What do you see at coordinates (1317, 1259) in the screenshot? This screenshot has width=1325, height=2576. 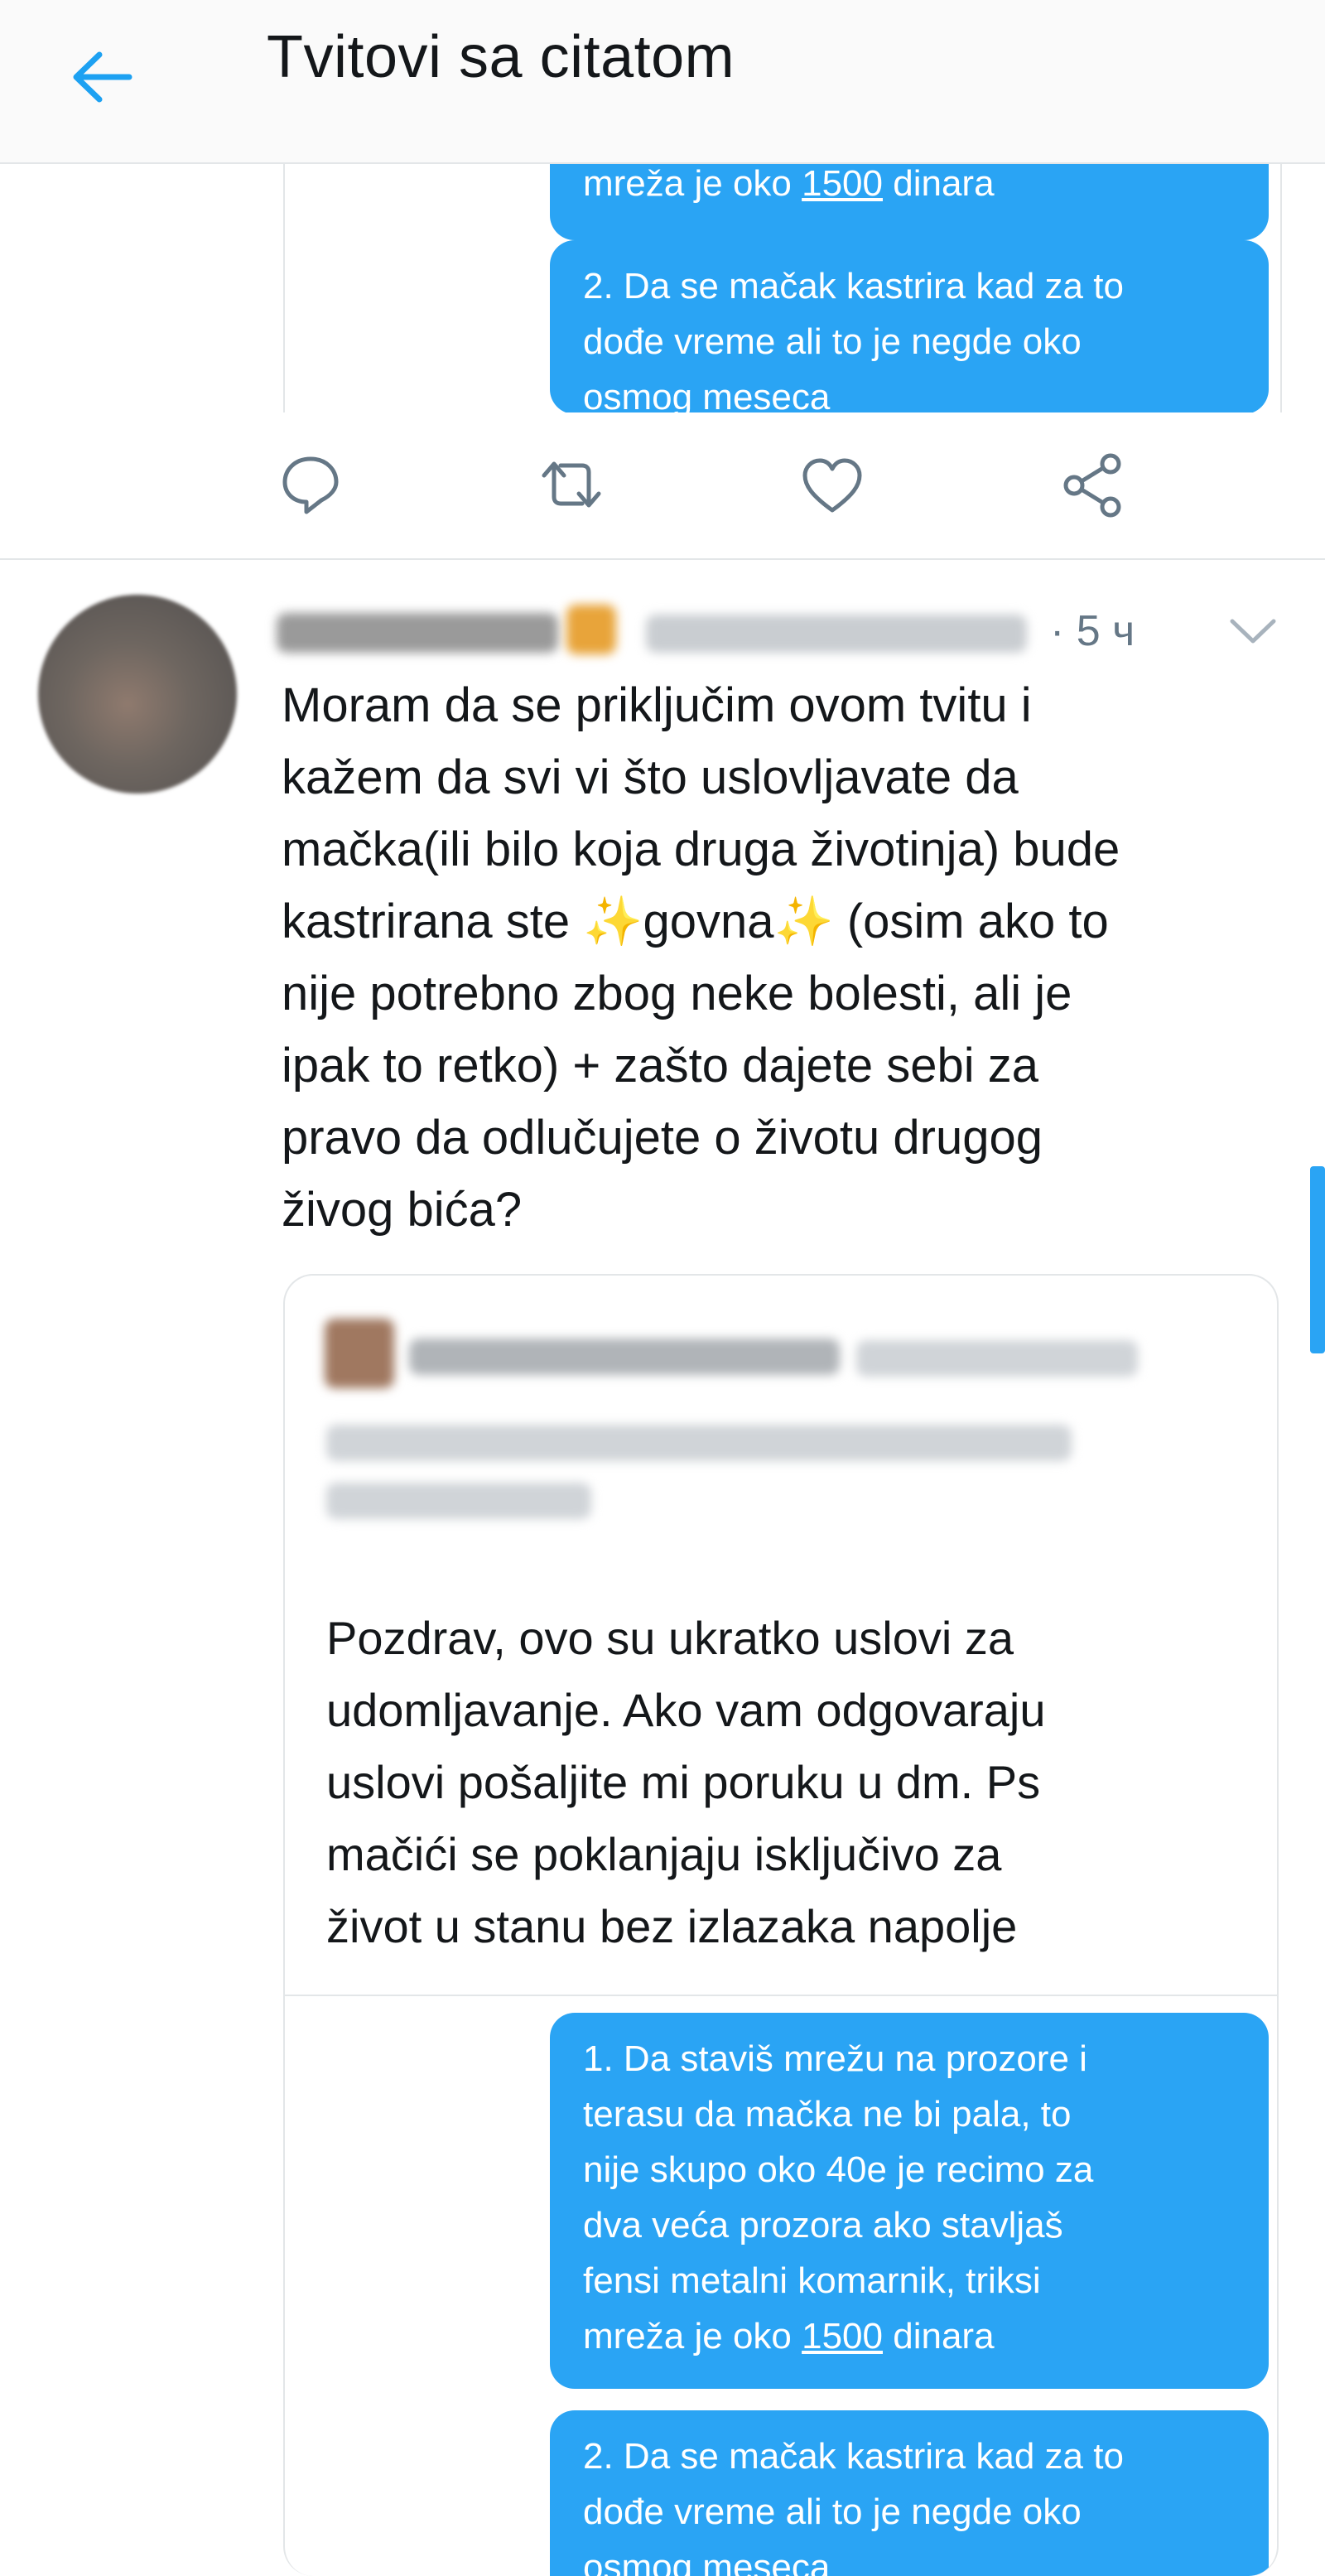 I see `scrollbar` at bounding box center [1317, 1259].